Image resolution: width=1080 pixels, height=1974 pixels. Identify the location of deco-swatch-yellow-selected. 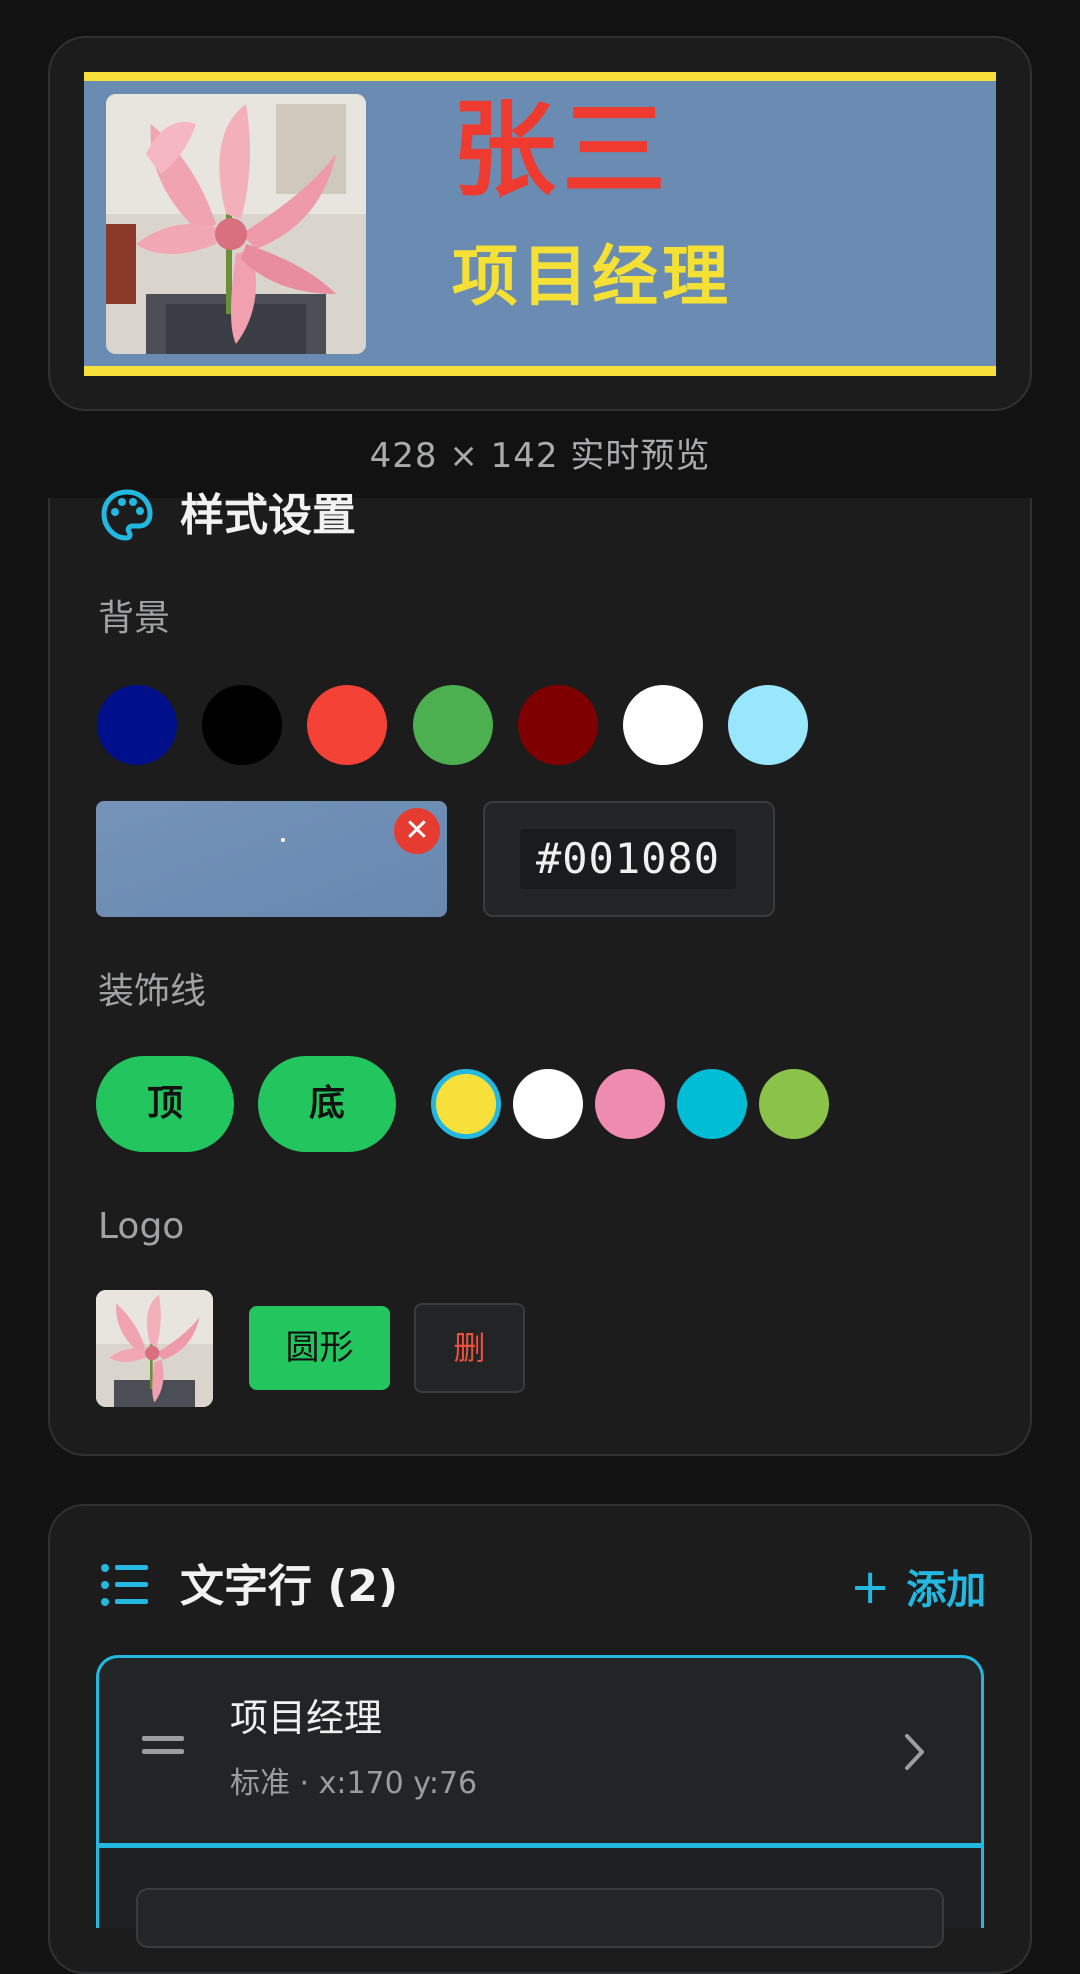
(466, 1104).